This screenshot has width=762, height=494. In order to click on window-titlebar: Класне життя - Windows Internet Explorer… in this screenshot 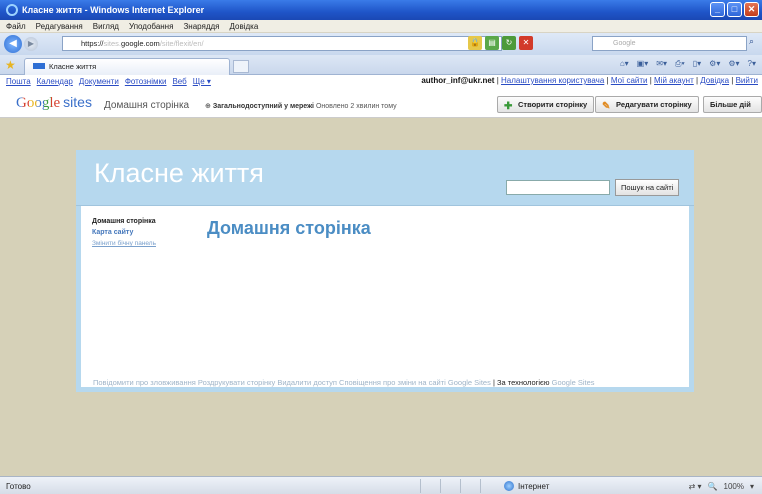, I will do `click(381, 10)`.